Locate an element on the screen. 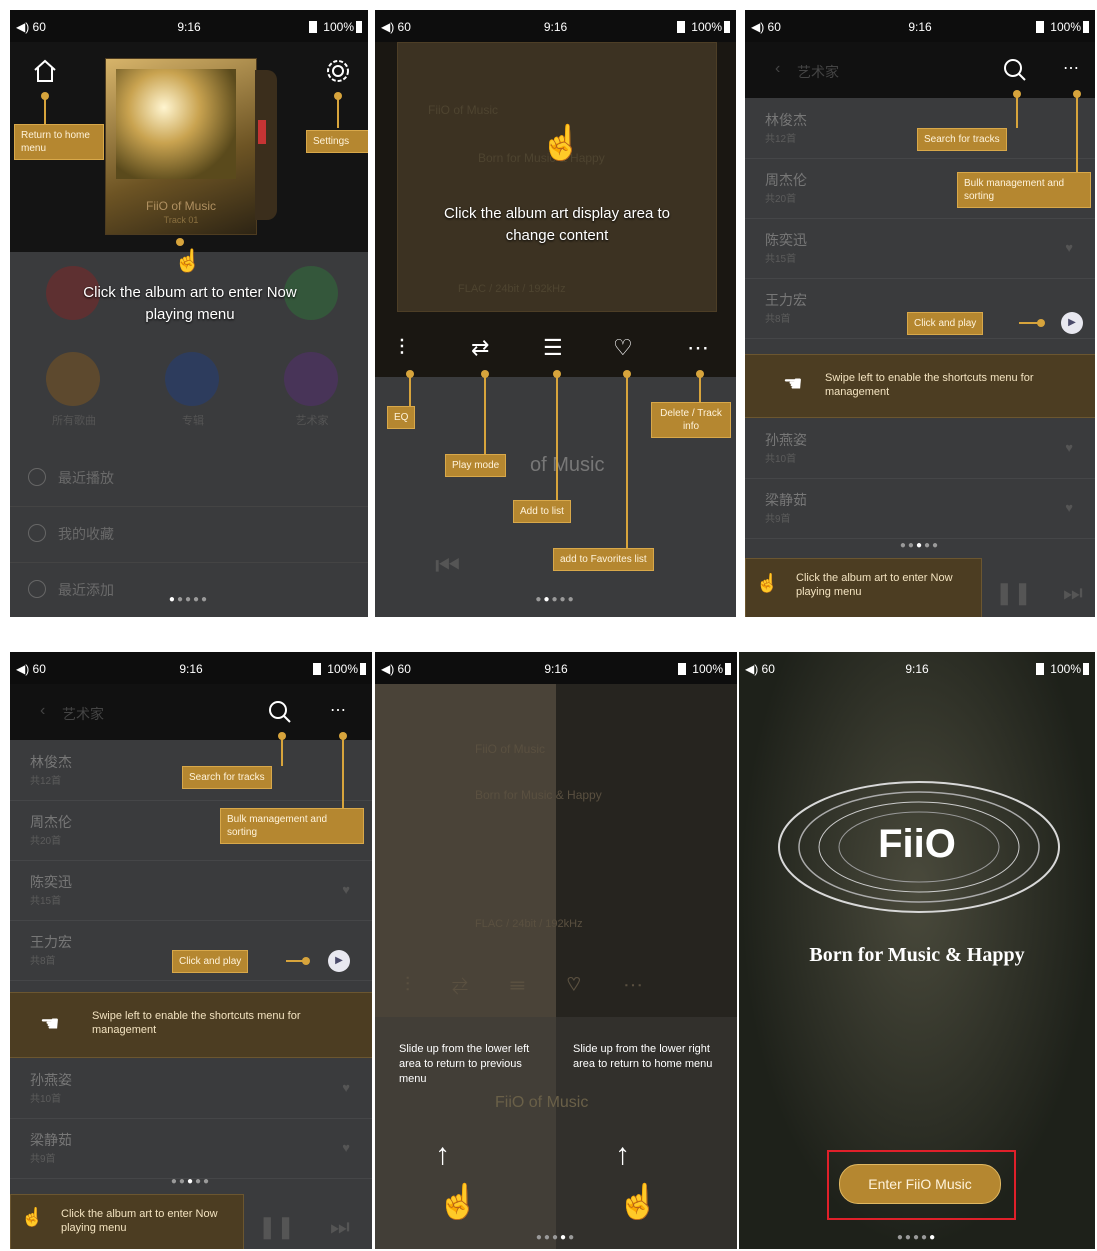 The width and height of the screenshot is (1097, 1251). disc-edge is located at coordinates (266, 145).